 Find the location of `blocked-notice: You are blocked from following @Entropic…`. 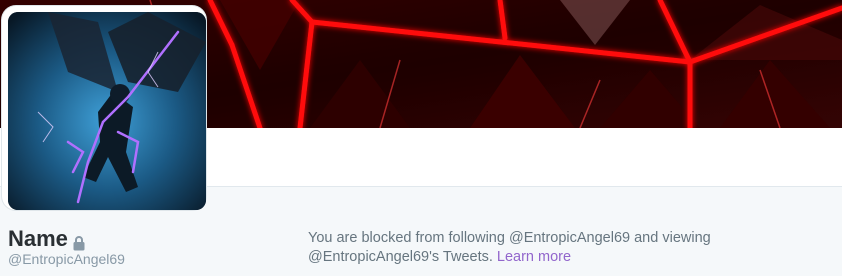

blocked-notice: You are blocked from following @Entropic… is located at coordinates (575, 248).